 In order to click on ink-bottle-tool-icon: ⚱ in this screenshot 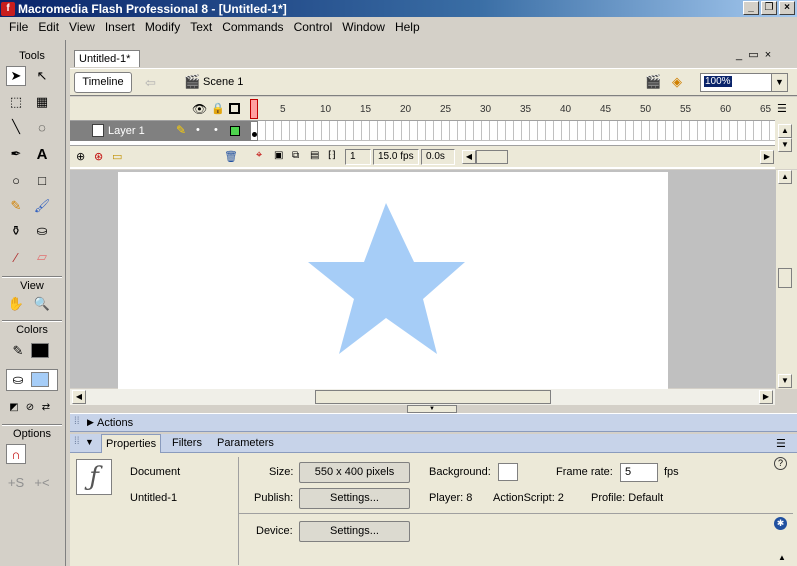, I will do `click(16, 231)`.